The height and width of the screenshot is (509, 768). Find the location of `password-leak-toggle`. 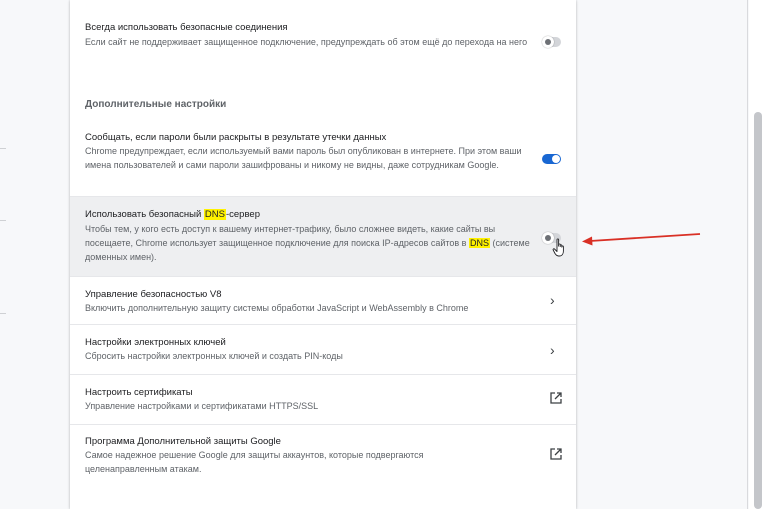

password-leak-toggle is located at coordinates (551, 159).